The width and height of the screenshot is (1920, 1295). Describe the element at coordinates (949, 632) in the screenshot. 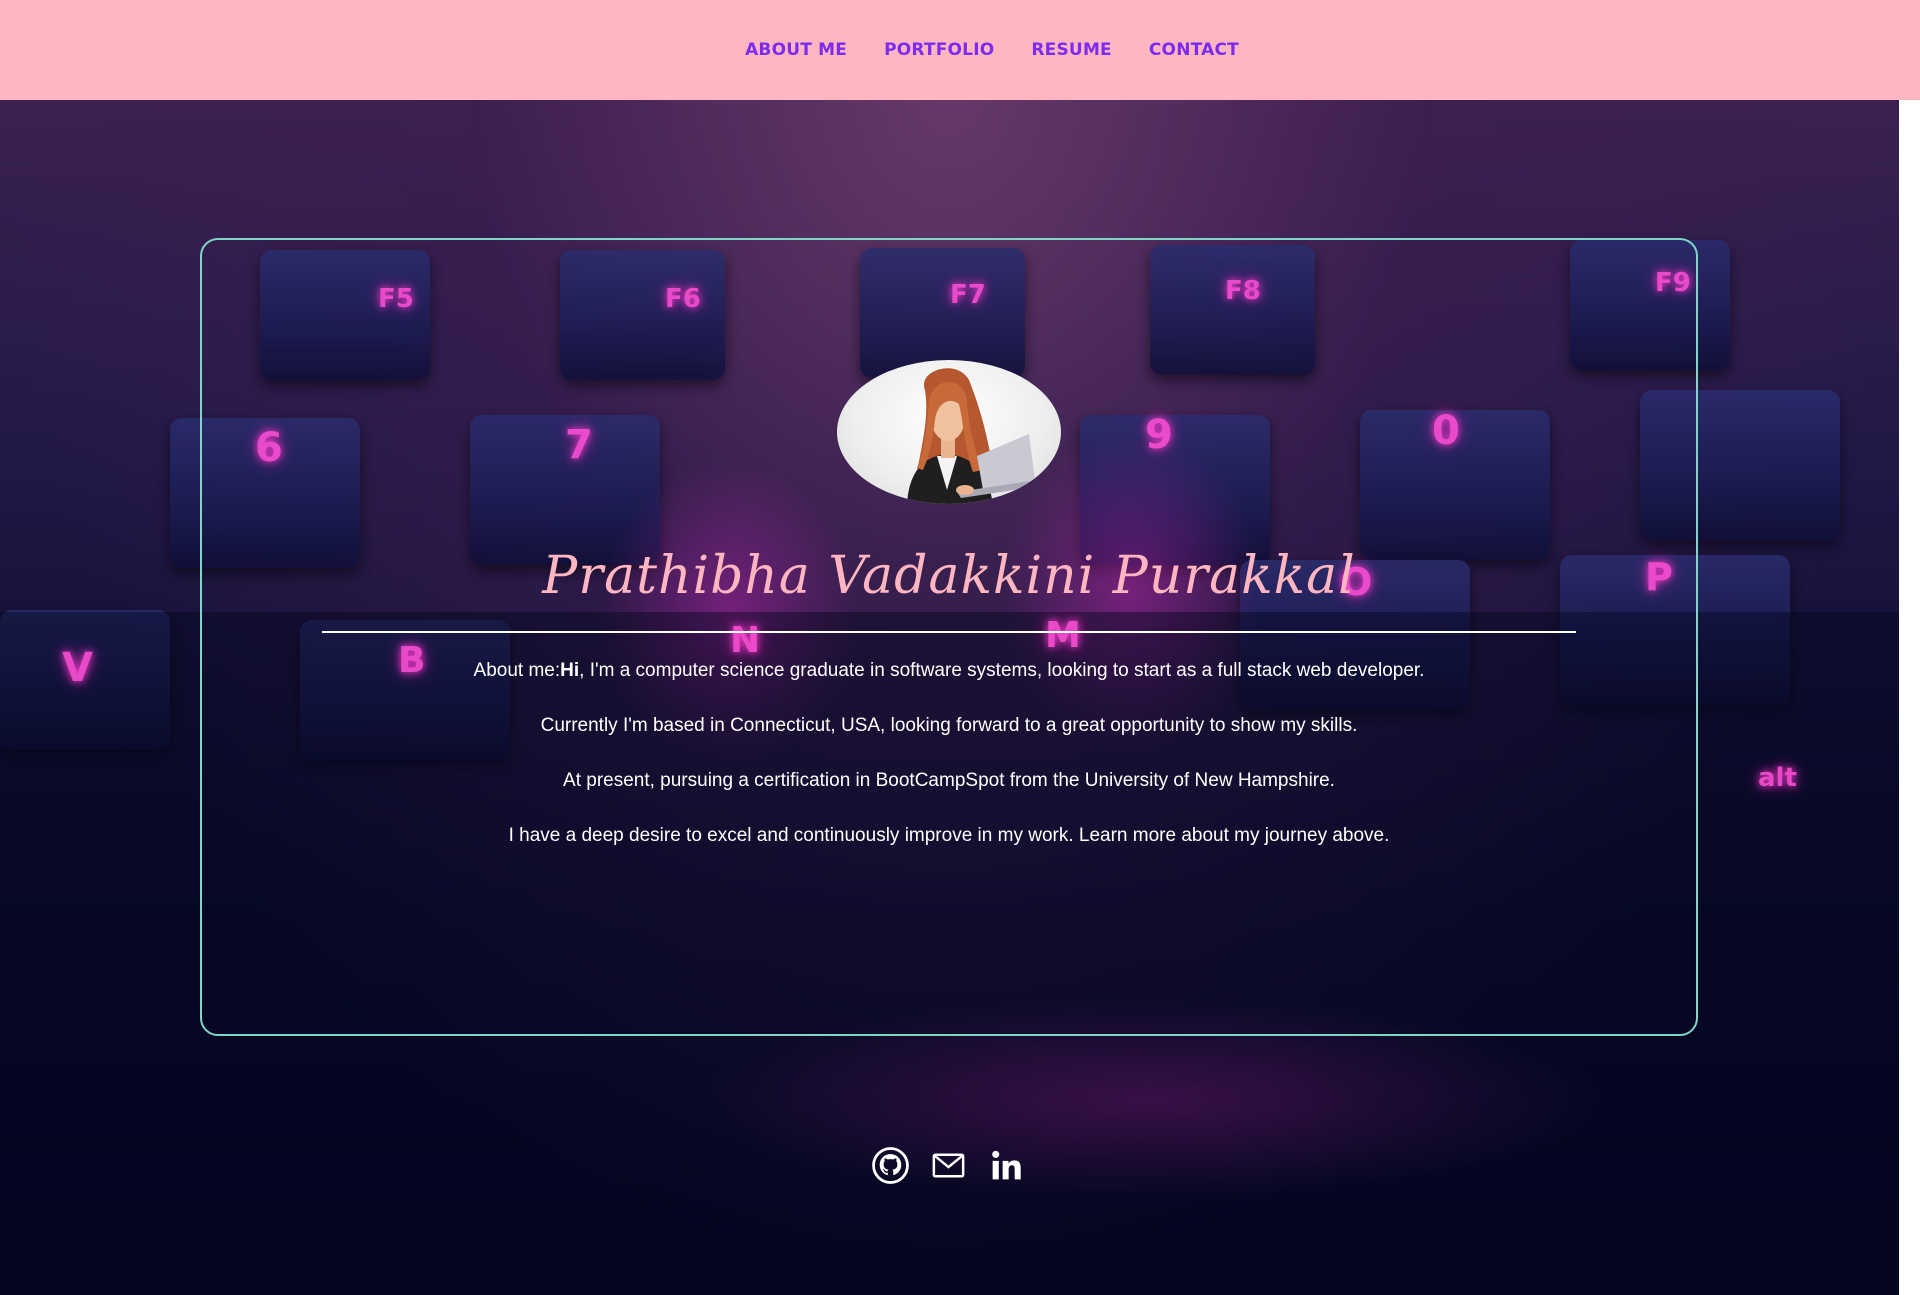

I see `name-divider` at that location.